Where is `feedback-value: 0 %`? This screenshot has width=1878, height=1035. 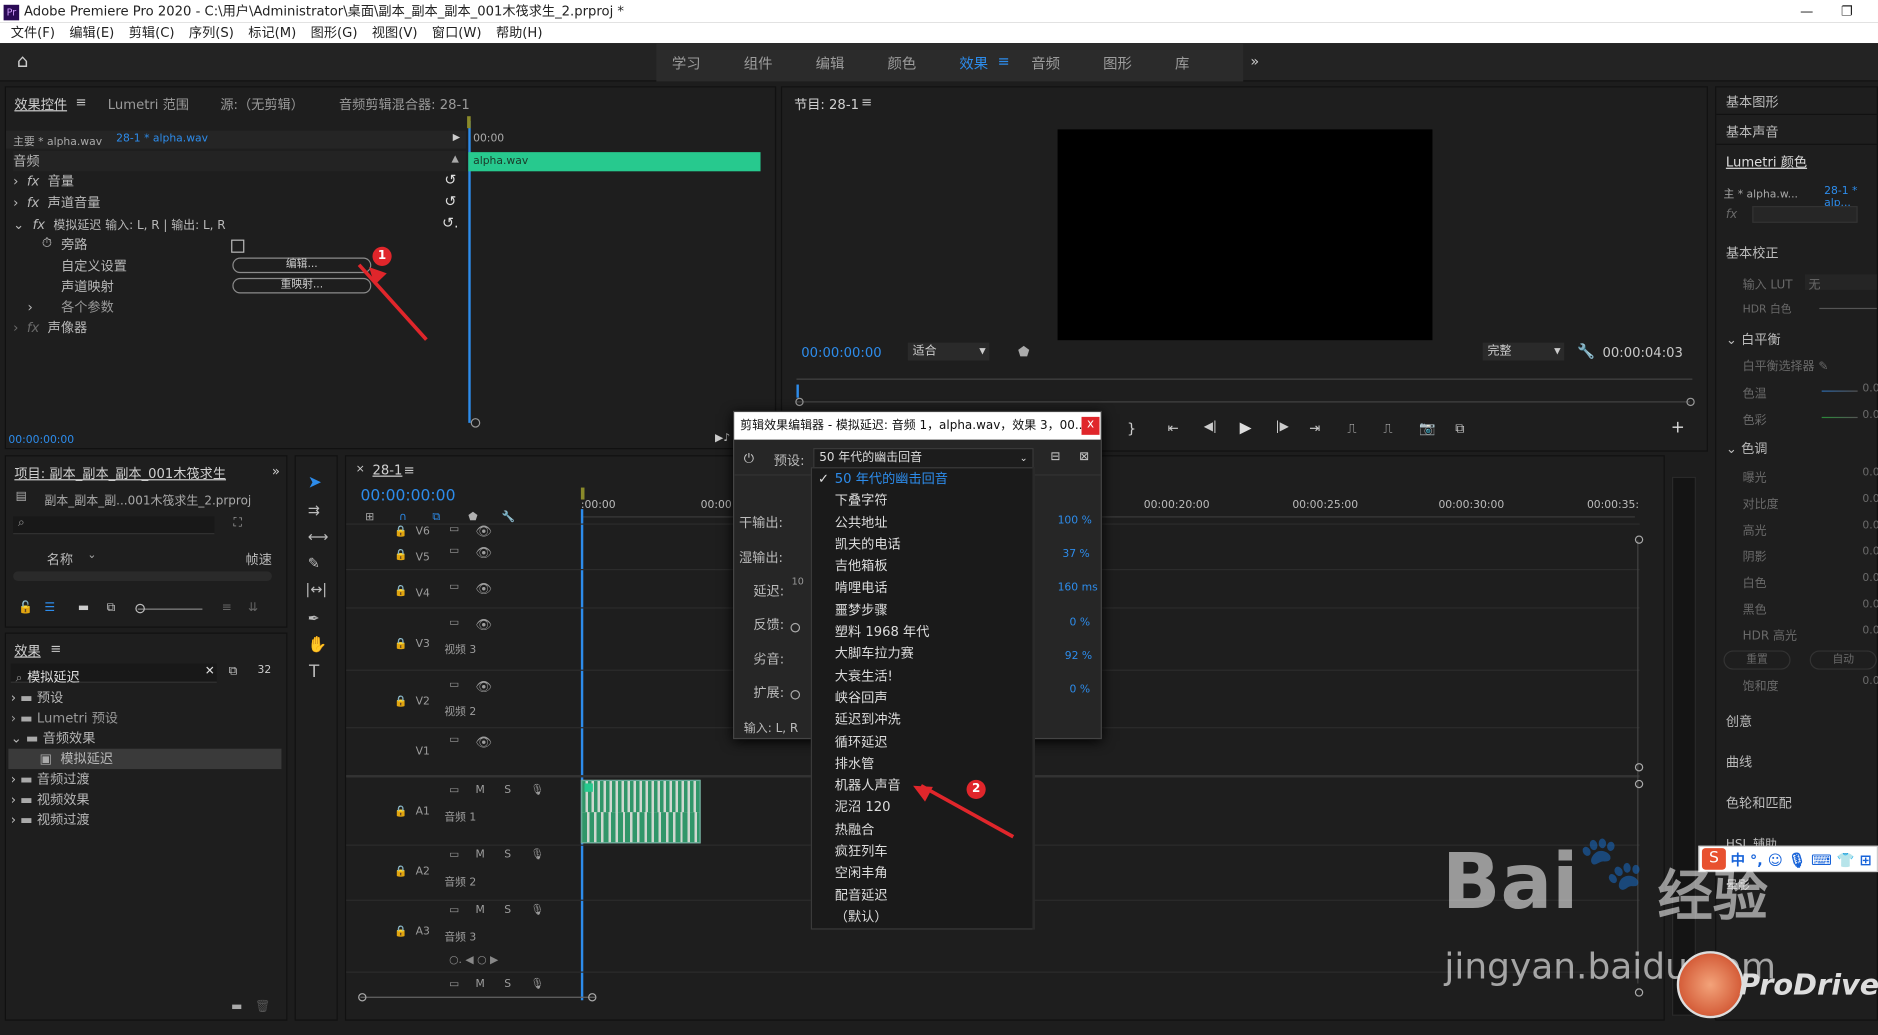
feedback-value: 0 % is located at coordinates (1080, 623).